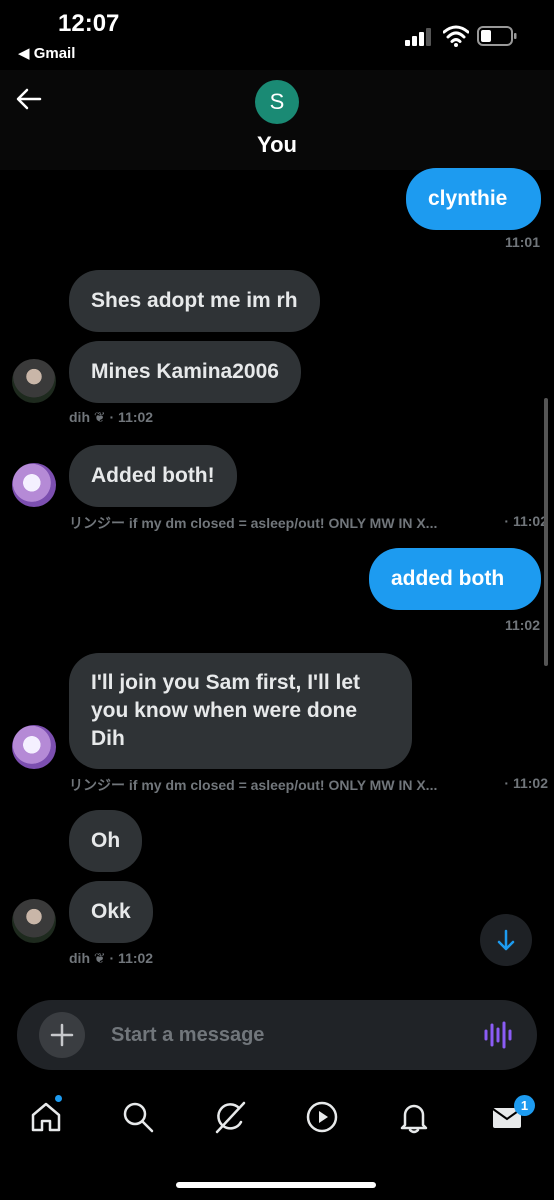 Image resolution: width=554 pixels, height=1200 pixels. Describe the element at coordinates (497, 36) in the screenshot. I see `battery-icon` at that location.